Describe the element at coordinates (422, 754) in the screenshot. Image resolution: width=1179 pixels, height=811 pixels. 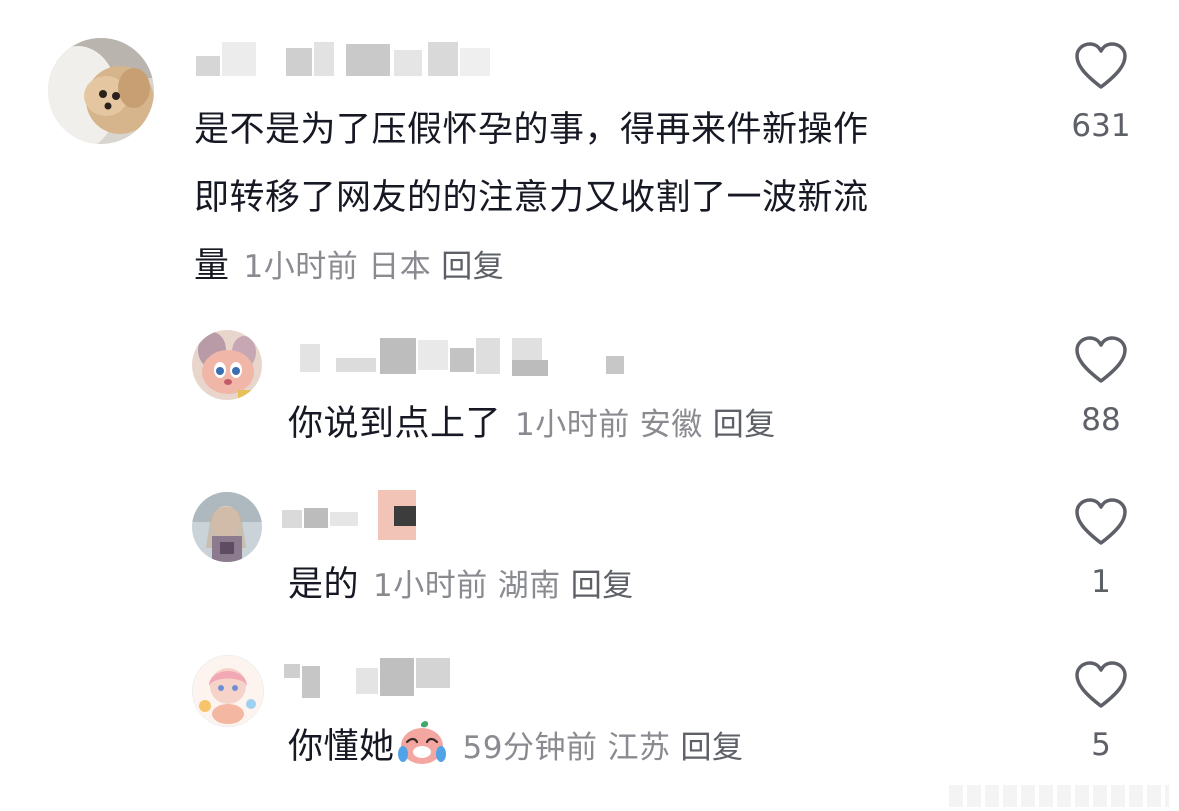
I see `crying-laughing-emoji-icon` at that location.